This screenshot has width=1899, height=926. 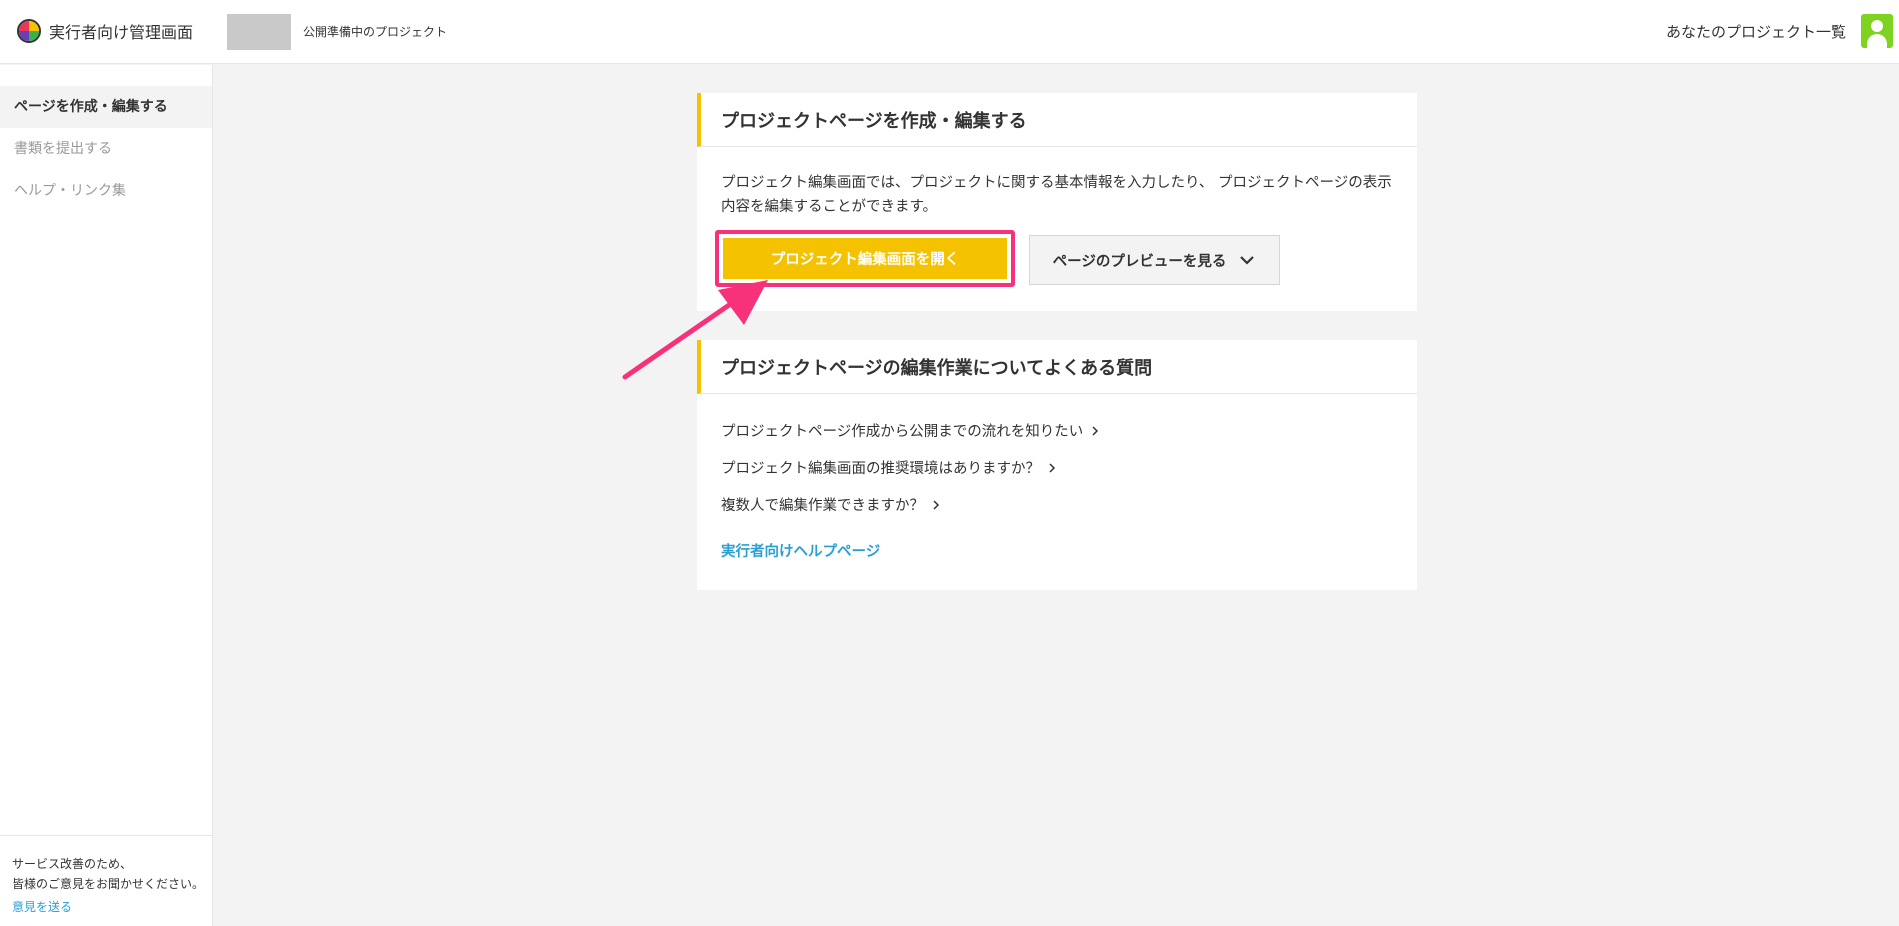 What do you see at coordinates (72, 864) in the screenshot?
I see `feedback-text-1: サービス改善のため、` at bounding box center [72, 864].